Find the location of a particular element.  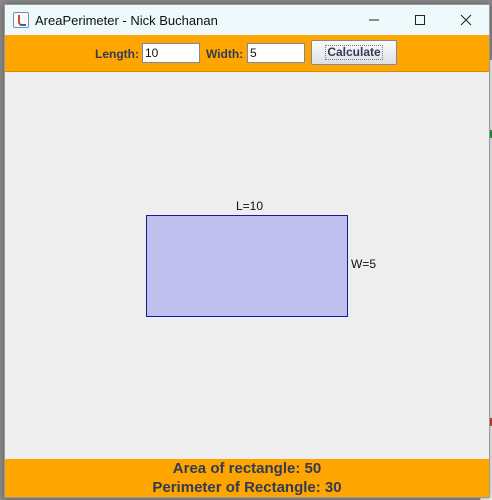

rectangle-length-label: L=10 is located at coordinates (250, 206).